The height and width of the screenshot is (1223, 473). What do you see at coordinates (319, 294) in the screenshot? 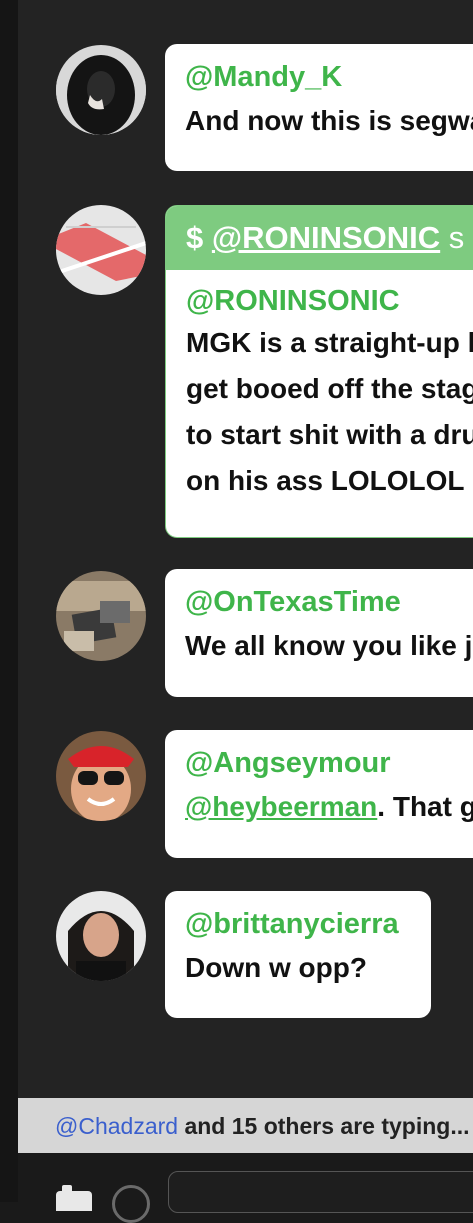
I see `message-author: @RONINSONIC` at bounding box center [319, 294].